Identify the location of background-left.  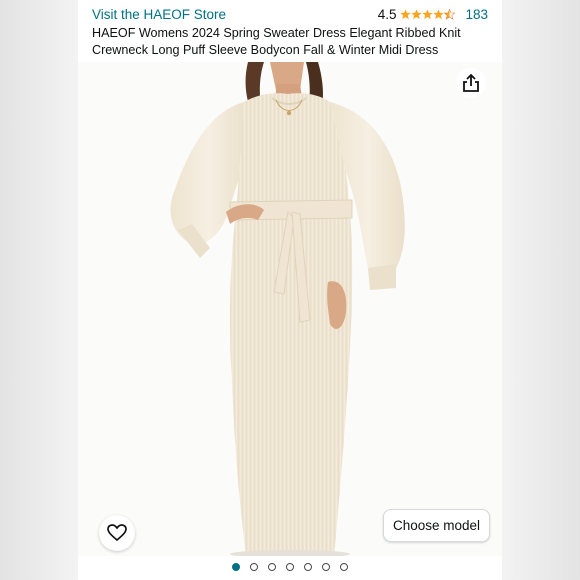
(39, 290).